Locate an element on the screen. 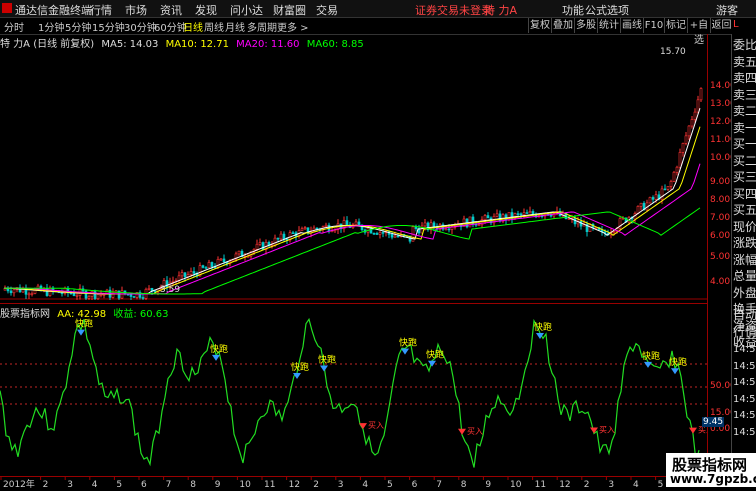 This screenshot has height=491, width=756. menu-news: 资讯 is located at coordinates (171, 10).